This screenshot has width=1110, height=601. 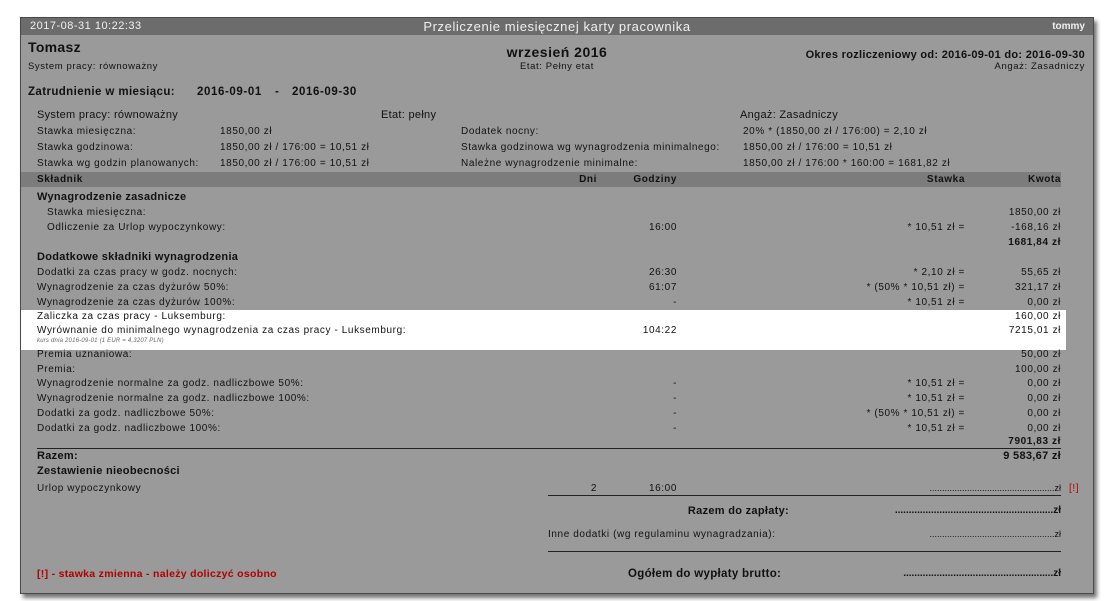 I want to click on info-etat: Etat: pełny, so click(x=409, y=115).